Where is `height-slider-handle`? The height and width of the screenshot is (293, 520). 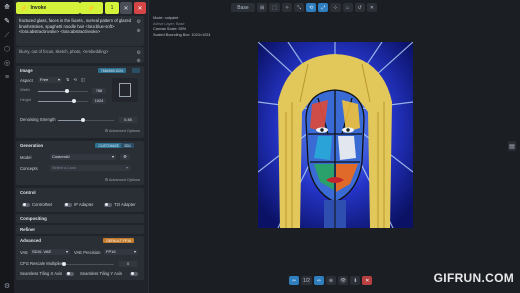
height-slider-handle is located at coordinates (74, 101).